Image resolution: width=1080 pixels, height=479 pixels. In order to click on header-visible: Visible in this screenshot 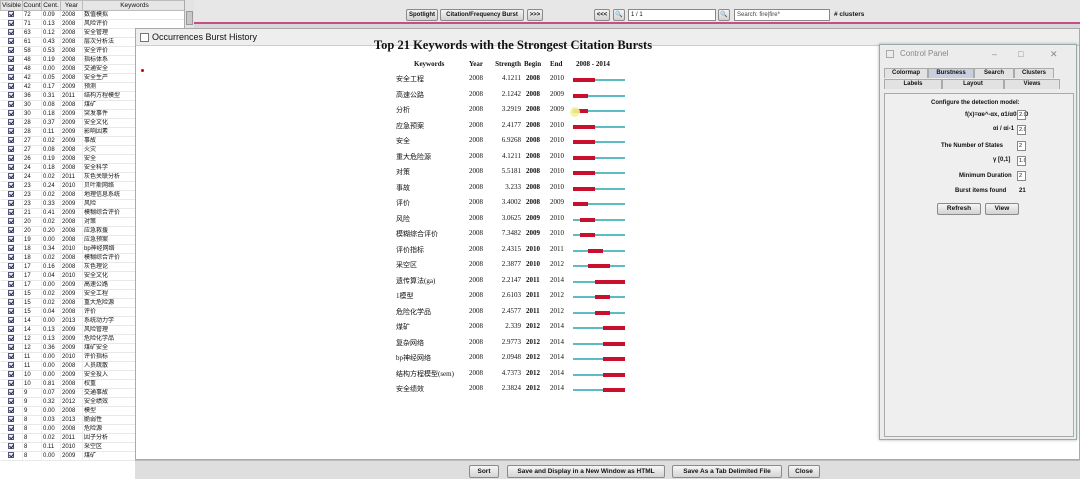, I will do `click(11, 5)`.